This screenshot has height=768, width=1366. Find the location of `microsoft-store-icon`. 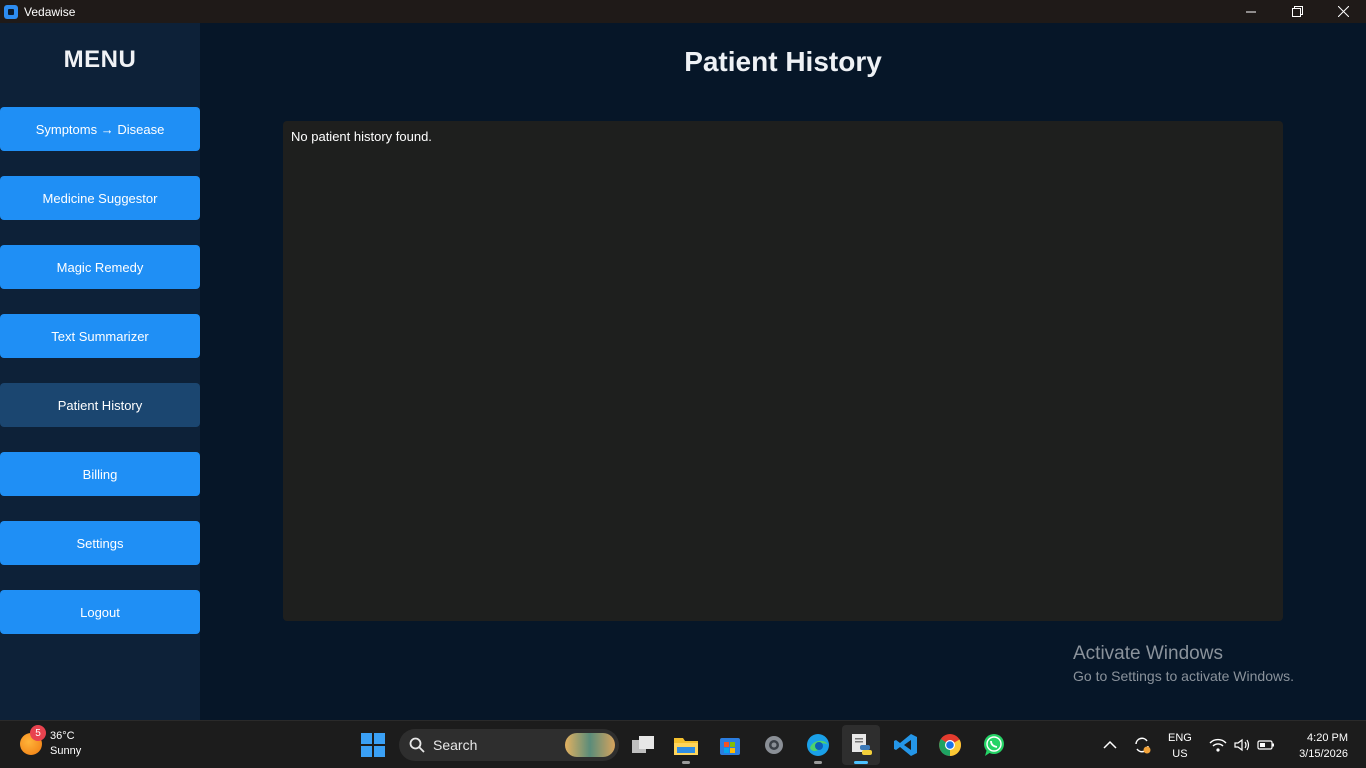

microsoft-store-icon is located at coordinates (730, 745).